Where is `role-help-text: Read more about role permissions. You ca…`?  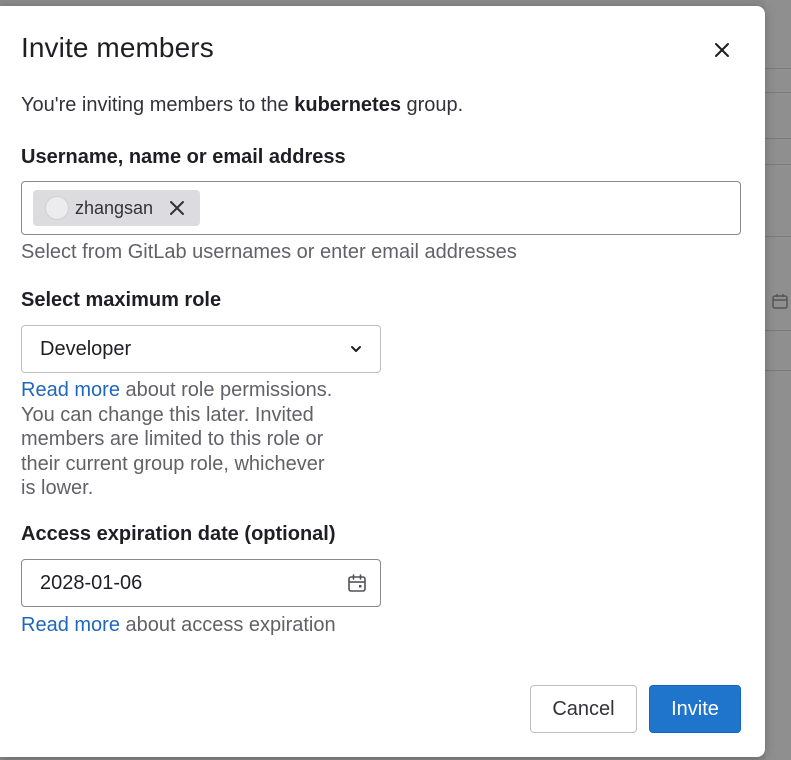 role-help-text: Read more about role permissions. You ca… is located at coordinates (177, 439).